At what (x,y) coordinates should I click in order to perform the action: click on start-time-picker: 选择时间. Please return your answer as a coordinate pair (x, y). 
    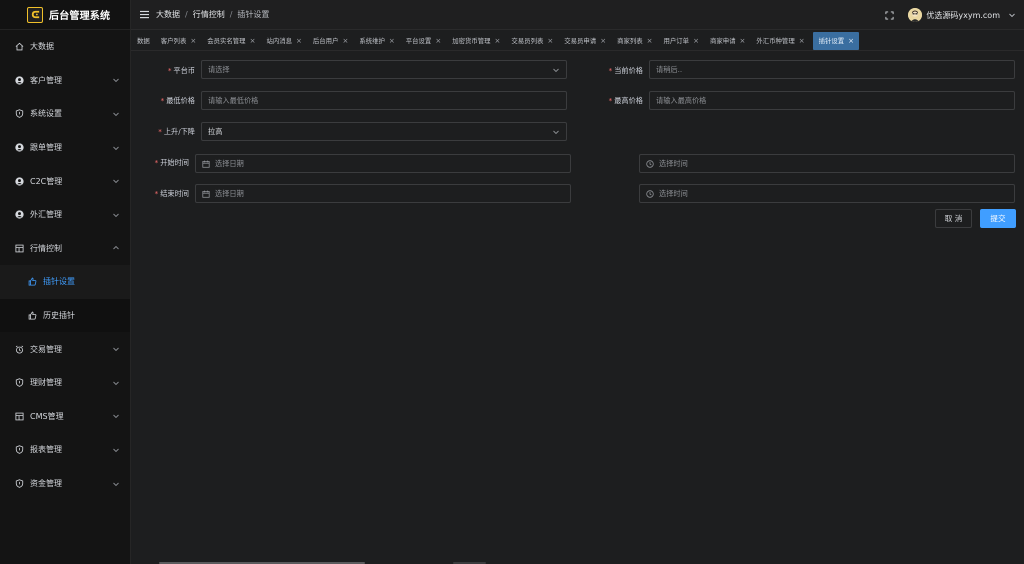
    Looking at the image, I should click on (827, 163).